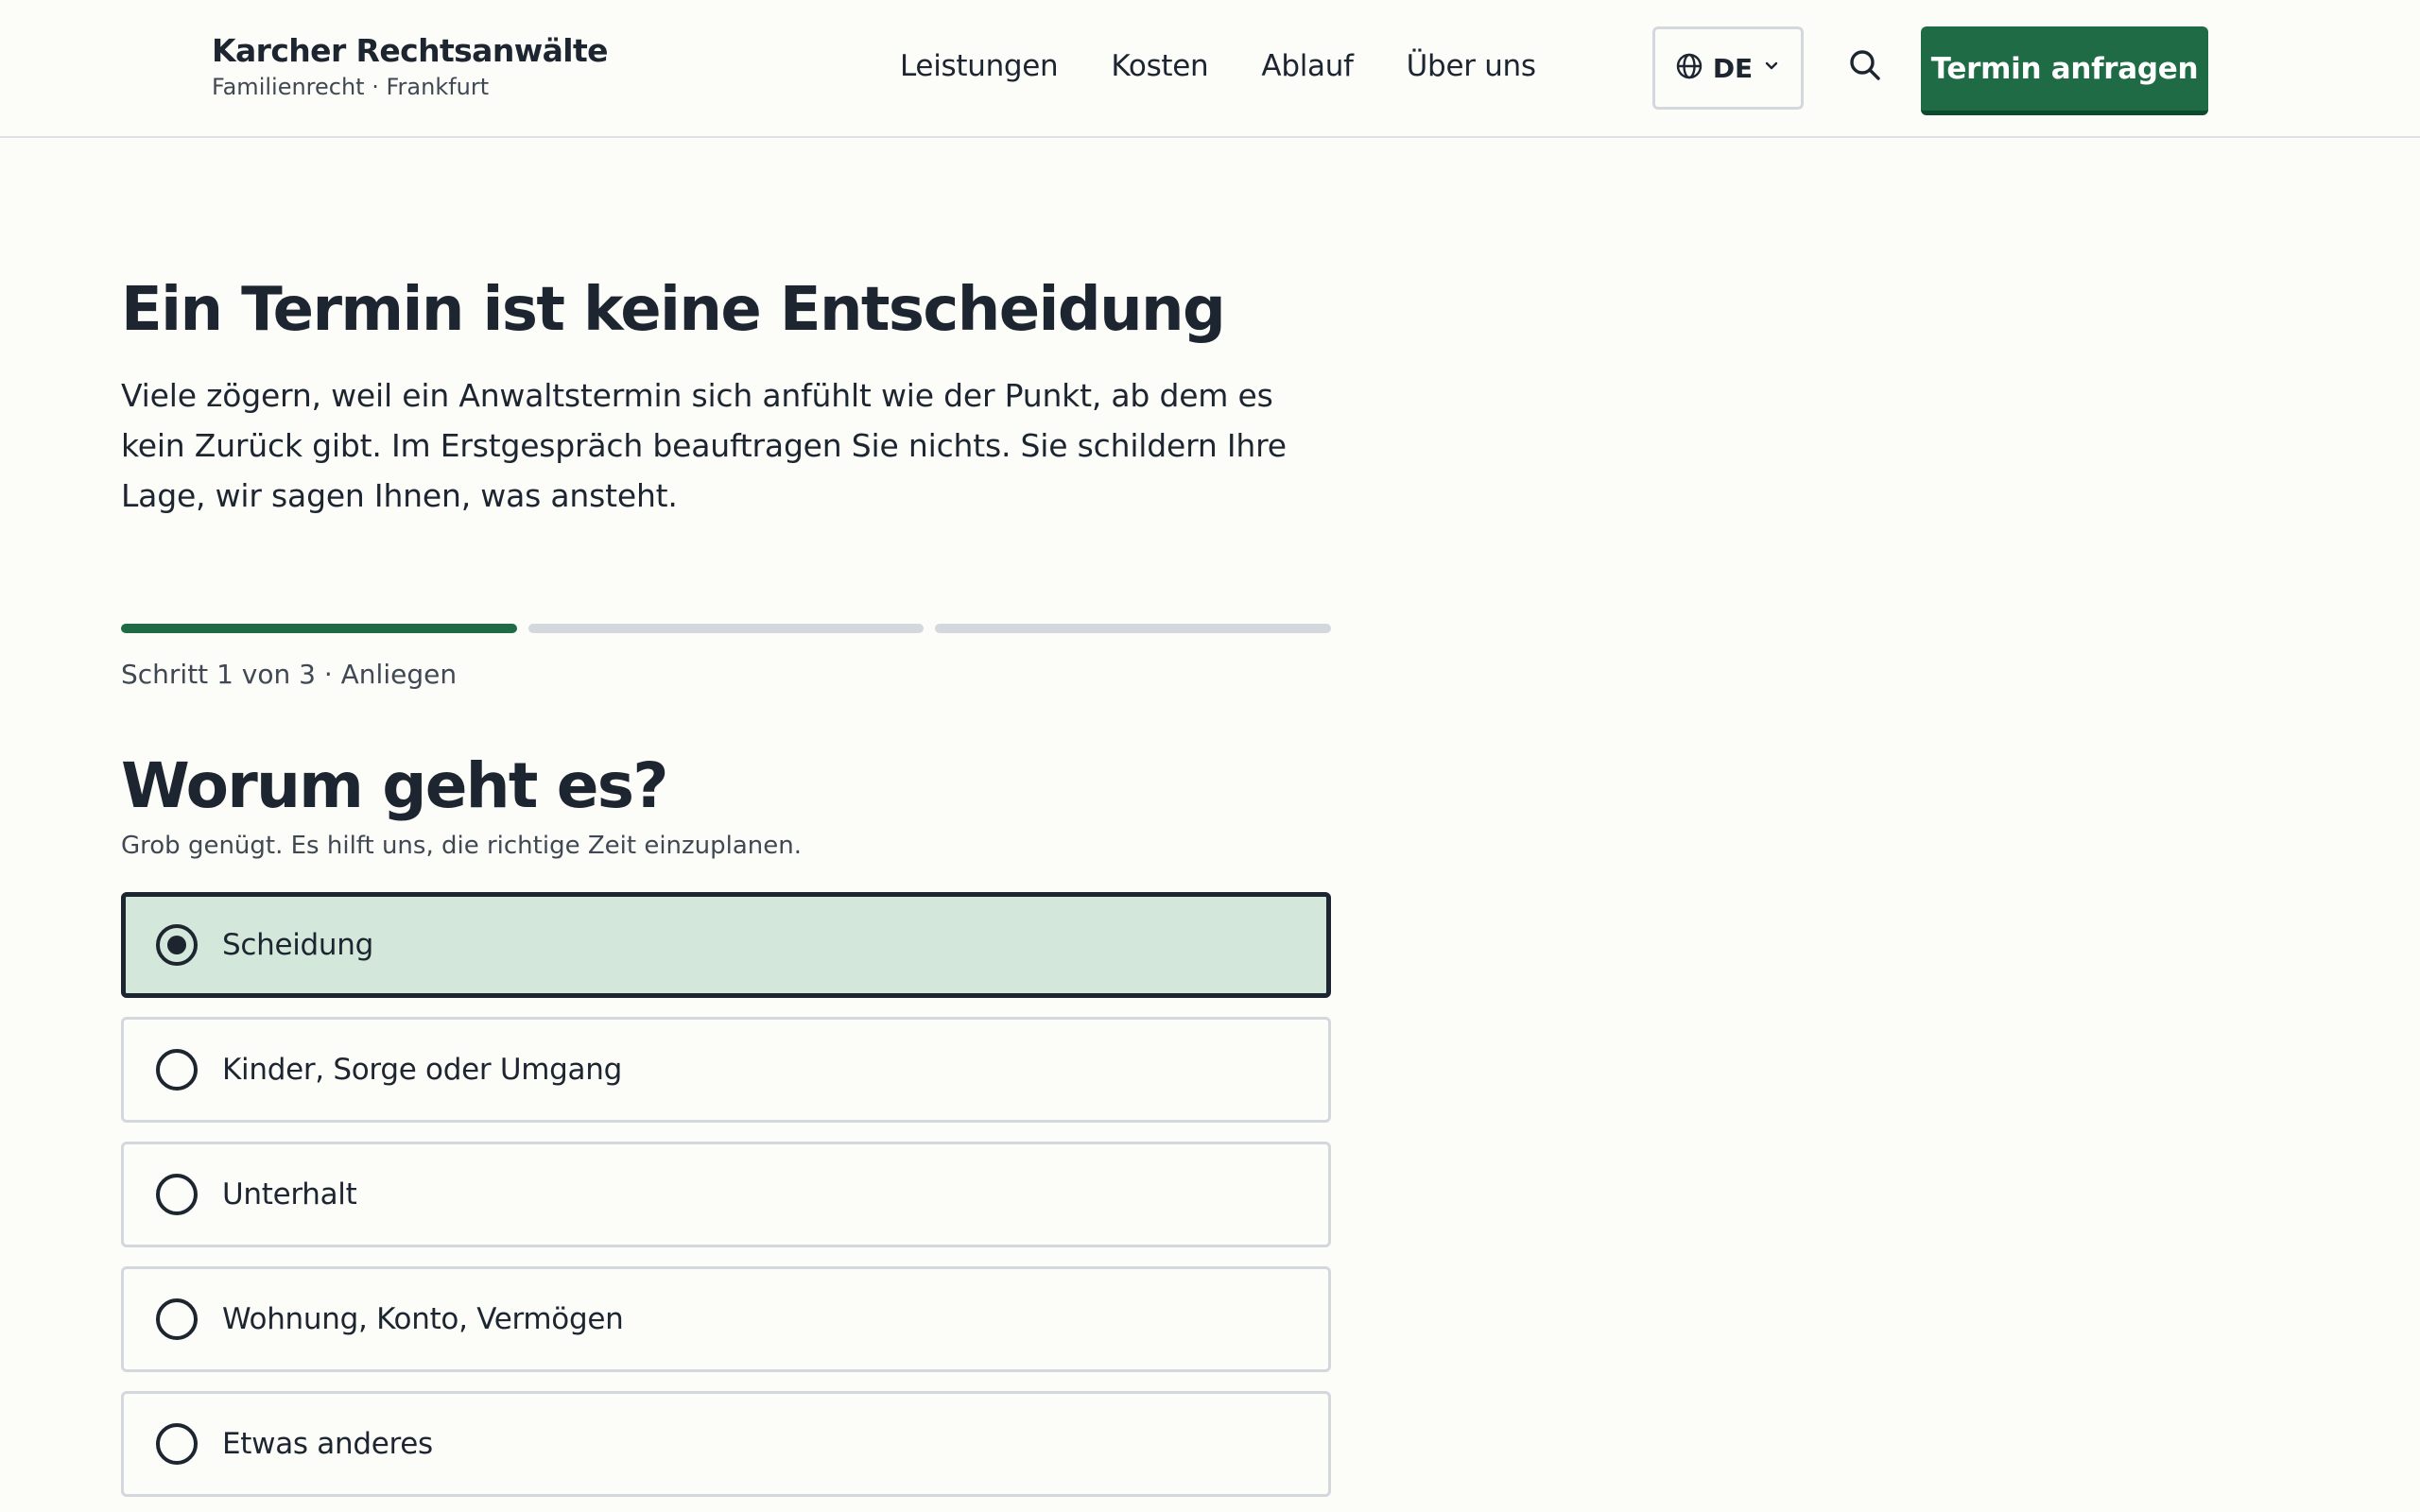 Image resolution: width=2420 pixels, height=1512 pixels. What do you see at coordinates (726, 1444) in the screenshot?
I see `option-etwas-anderes: Etwas anderes` at bounding box center [726, 1444].